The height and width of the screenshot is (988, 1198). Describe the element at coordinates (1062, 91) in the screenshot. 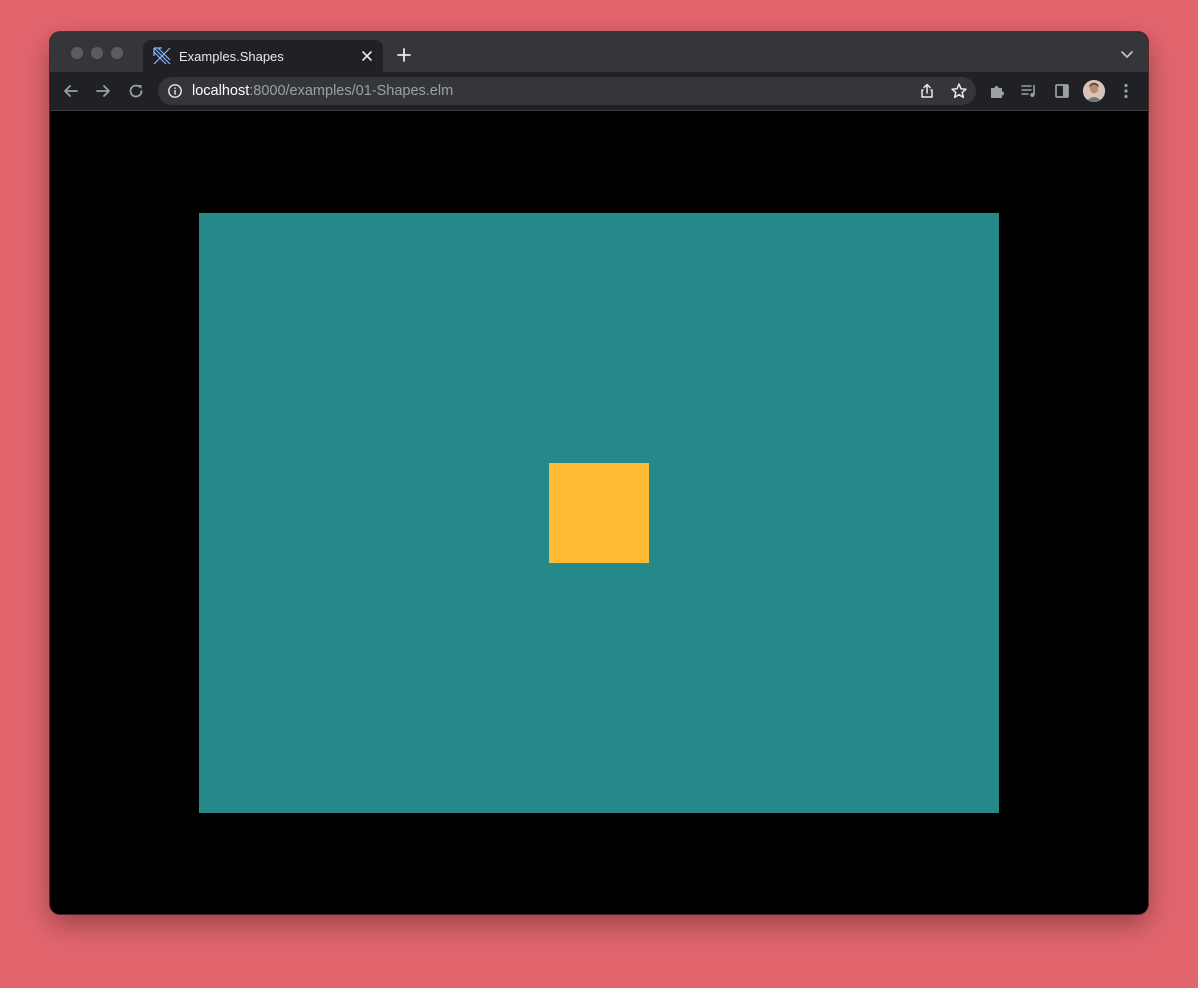

I see `side-panel-icon` at that location.